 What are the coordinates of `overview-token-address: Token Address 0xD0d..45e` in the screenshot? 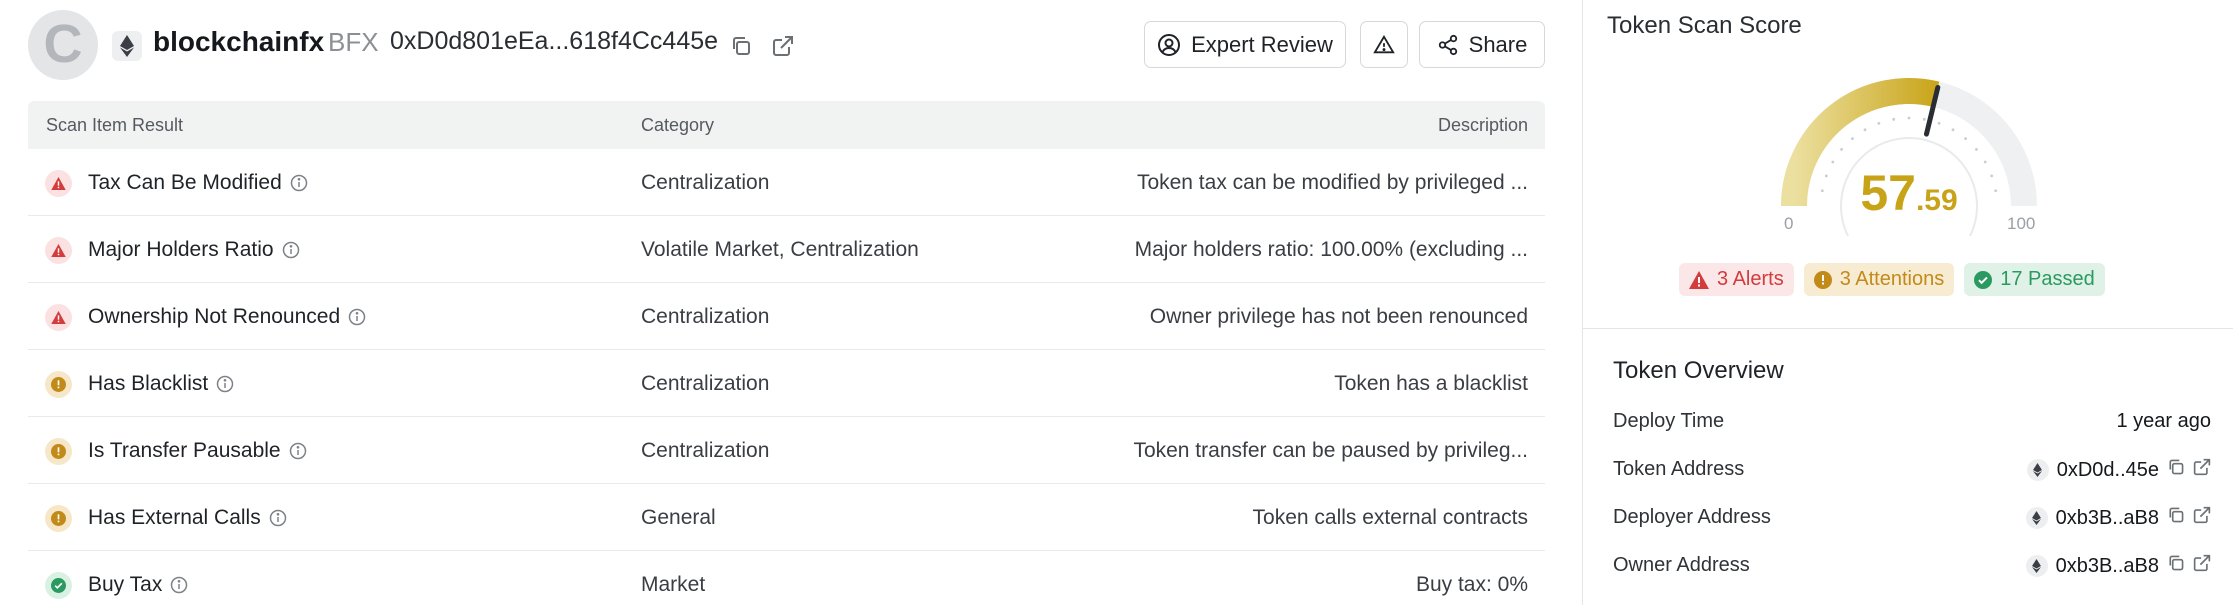 It's located at (1912, 471).